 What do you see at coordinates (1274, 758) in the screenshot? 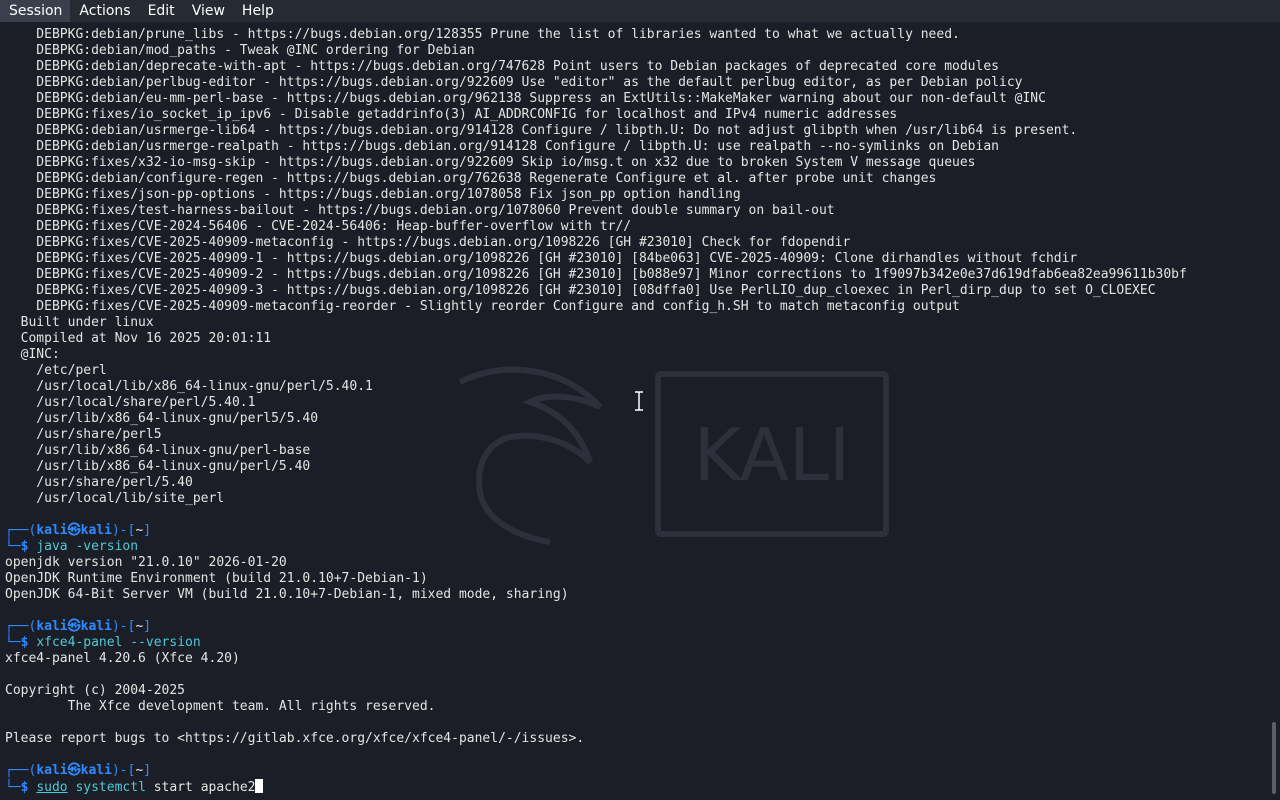
I see `scrollbar` at bounding box center [1274, 758].